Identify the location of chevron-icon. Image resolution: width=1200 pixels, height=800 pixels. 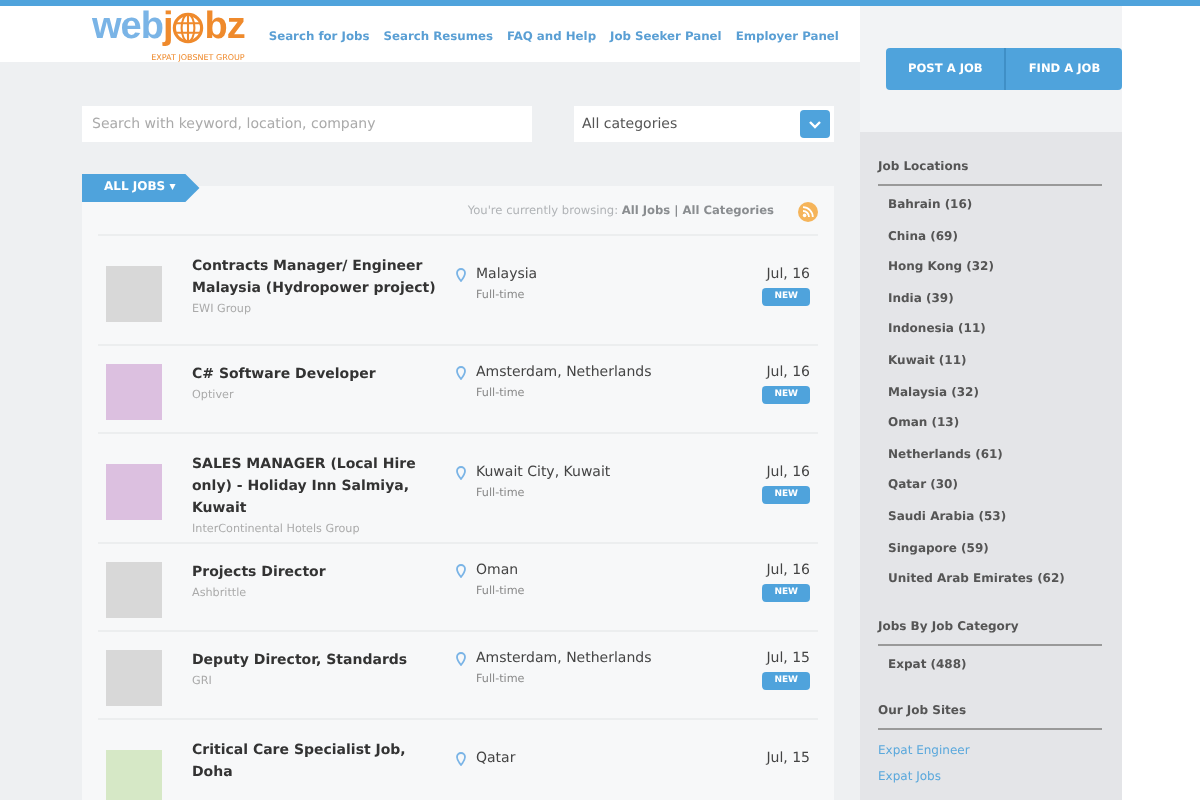
(815, 124).